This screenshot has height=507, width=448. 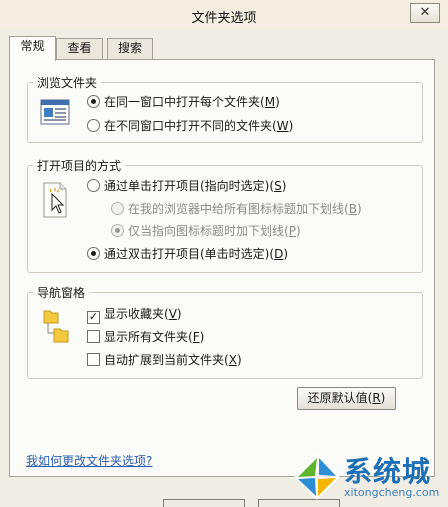 I want to click on radio-underline-hover: 仅当指向图标标题时加下划线(P), so click(x=206, y=231).